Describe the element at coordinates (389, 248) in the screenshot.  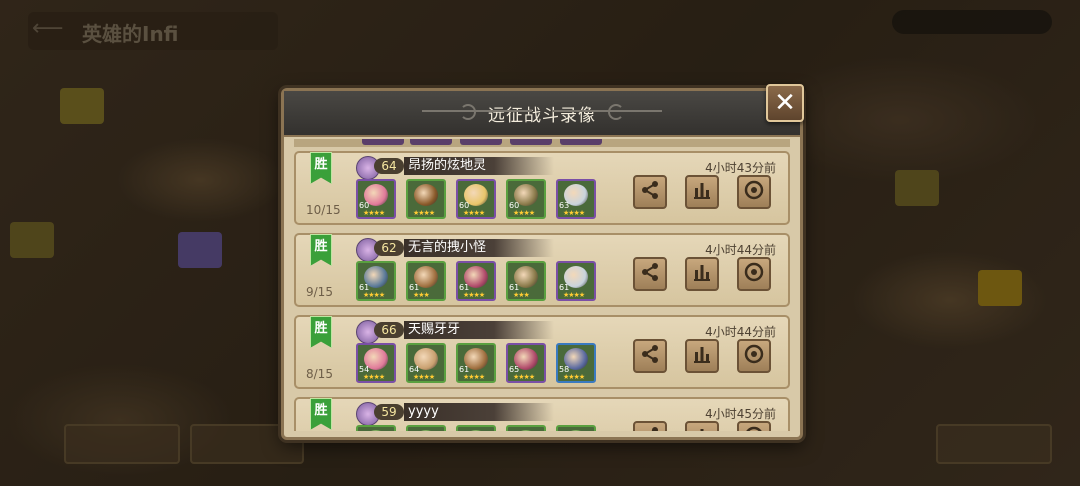
I see `player-level: 62` at that location.